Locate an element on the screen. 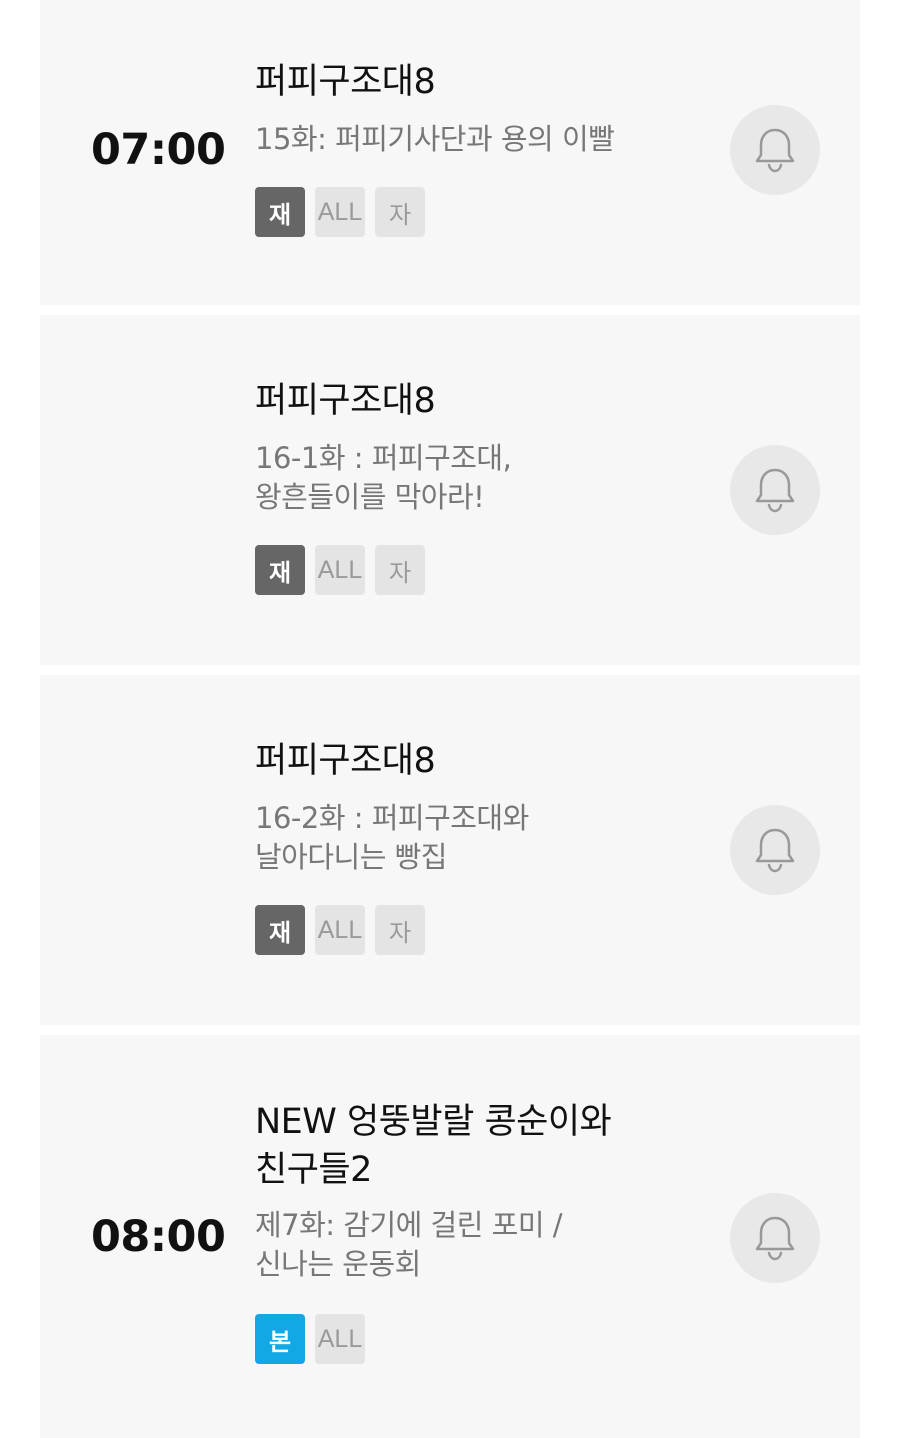 This screenshot has width=900, height=1438. program-time: 08:00 is located at coordinates (158, 1237).